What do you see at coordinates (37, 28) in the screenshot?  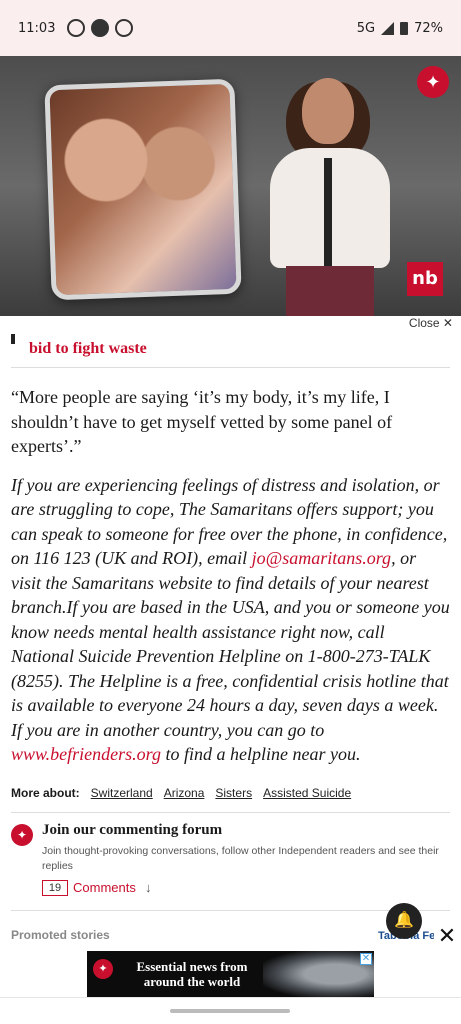 I see `clock: 11:03` at bounding box center [37, 28].